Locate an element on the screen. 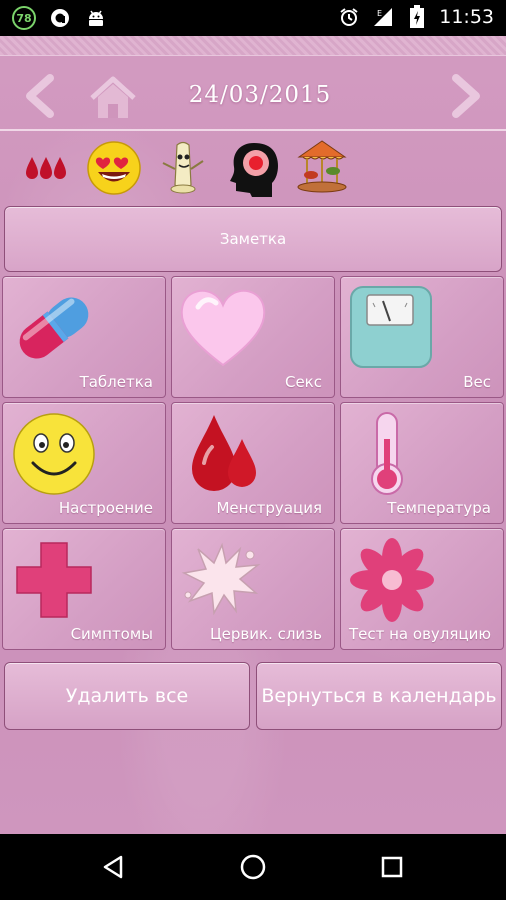 The height and width of the screenshot is (900, 506). svg-text: E is located at coordinates (379, 13).